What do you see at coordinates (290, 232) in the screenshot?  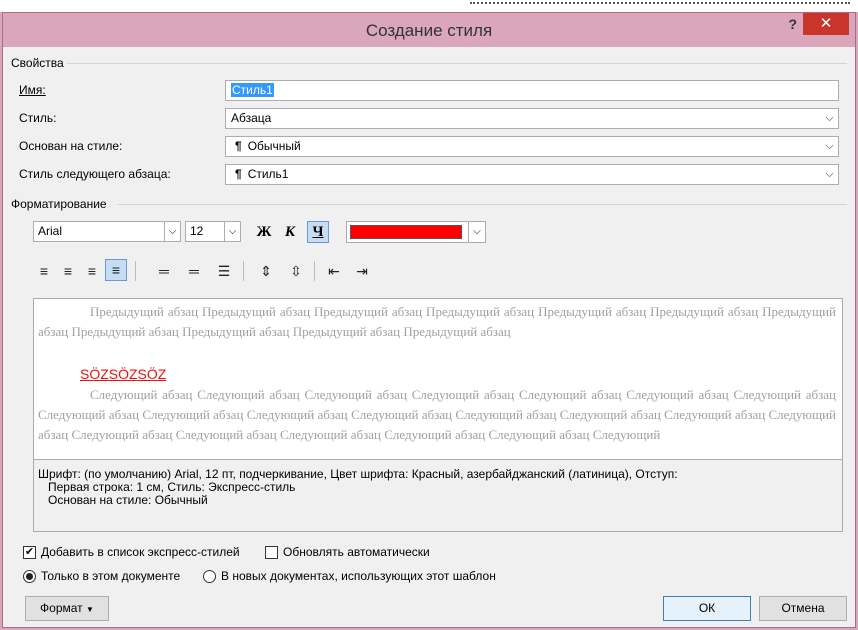 I see `italic-button: К` at bounding box center [290, 232].